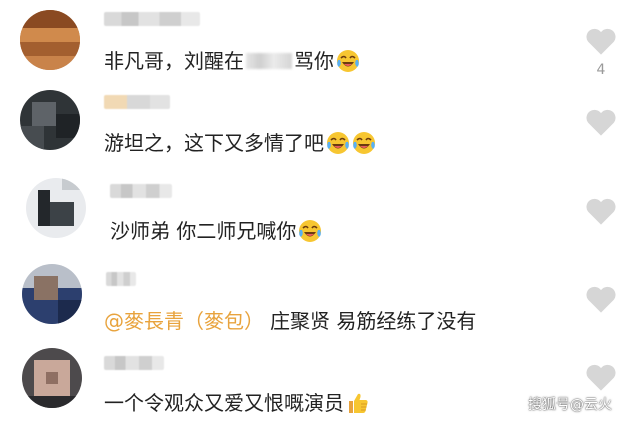 This screenshot has width=640, height=422. I want to click on comment-text: 非凡哥，刘醒在 骂你, so click(232, 61).